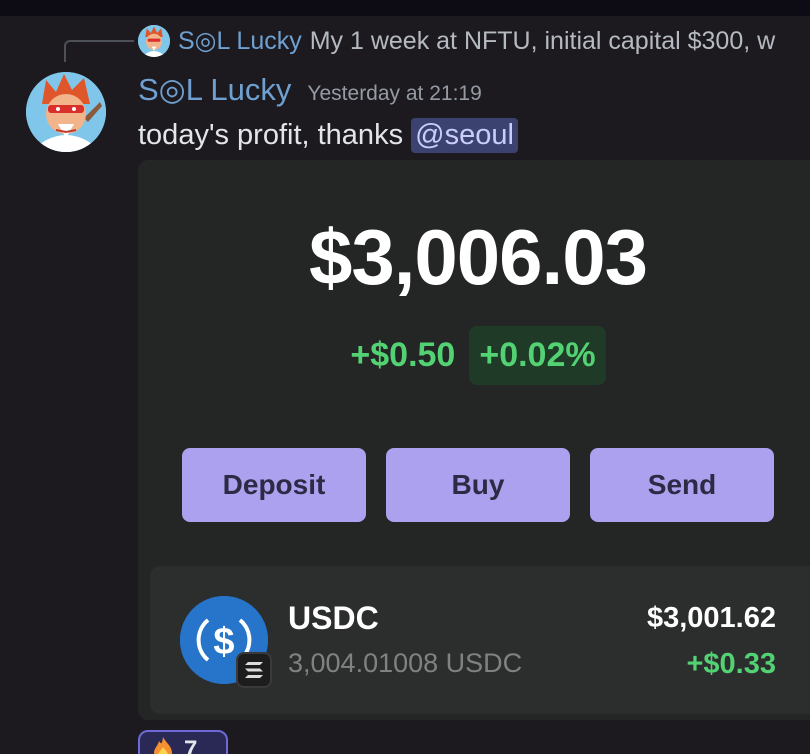 The width and height of the screenshot is (810, 754). Describe the element at coordinates (394, 94) in the screenshot. I see `message-timestamp: Yesterday at 21:19` at that location.